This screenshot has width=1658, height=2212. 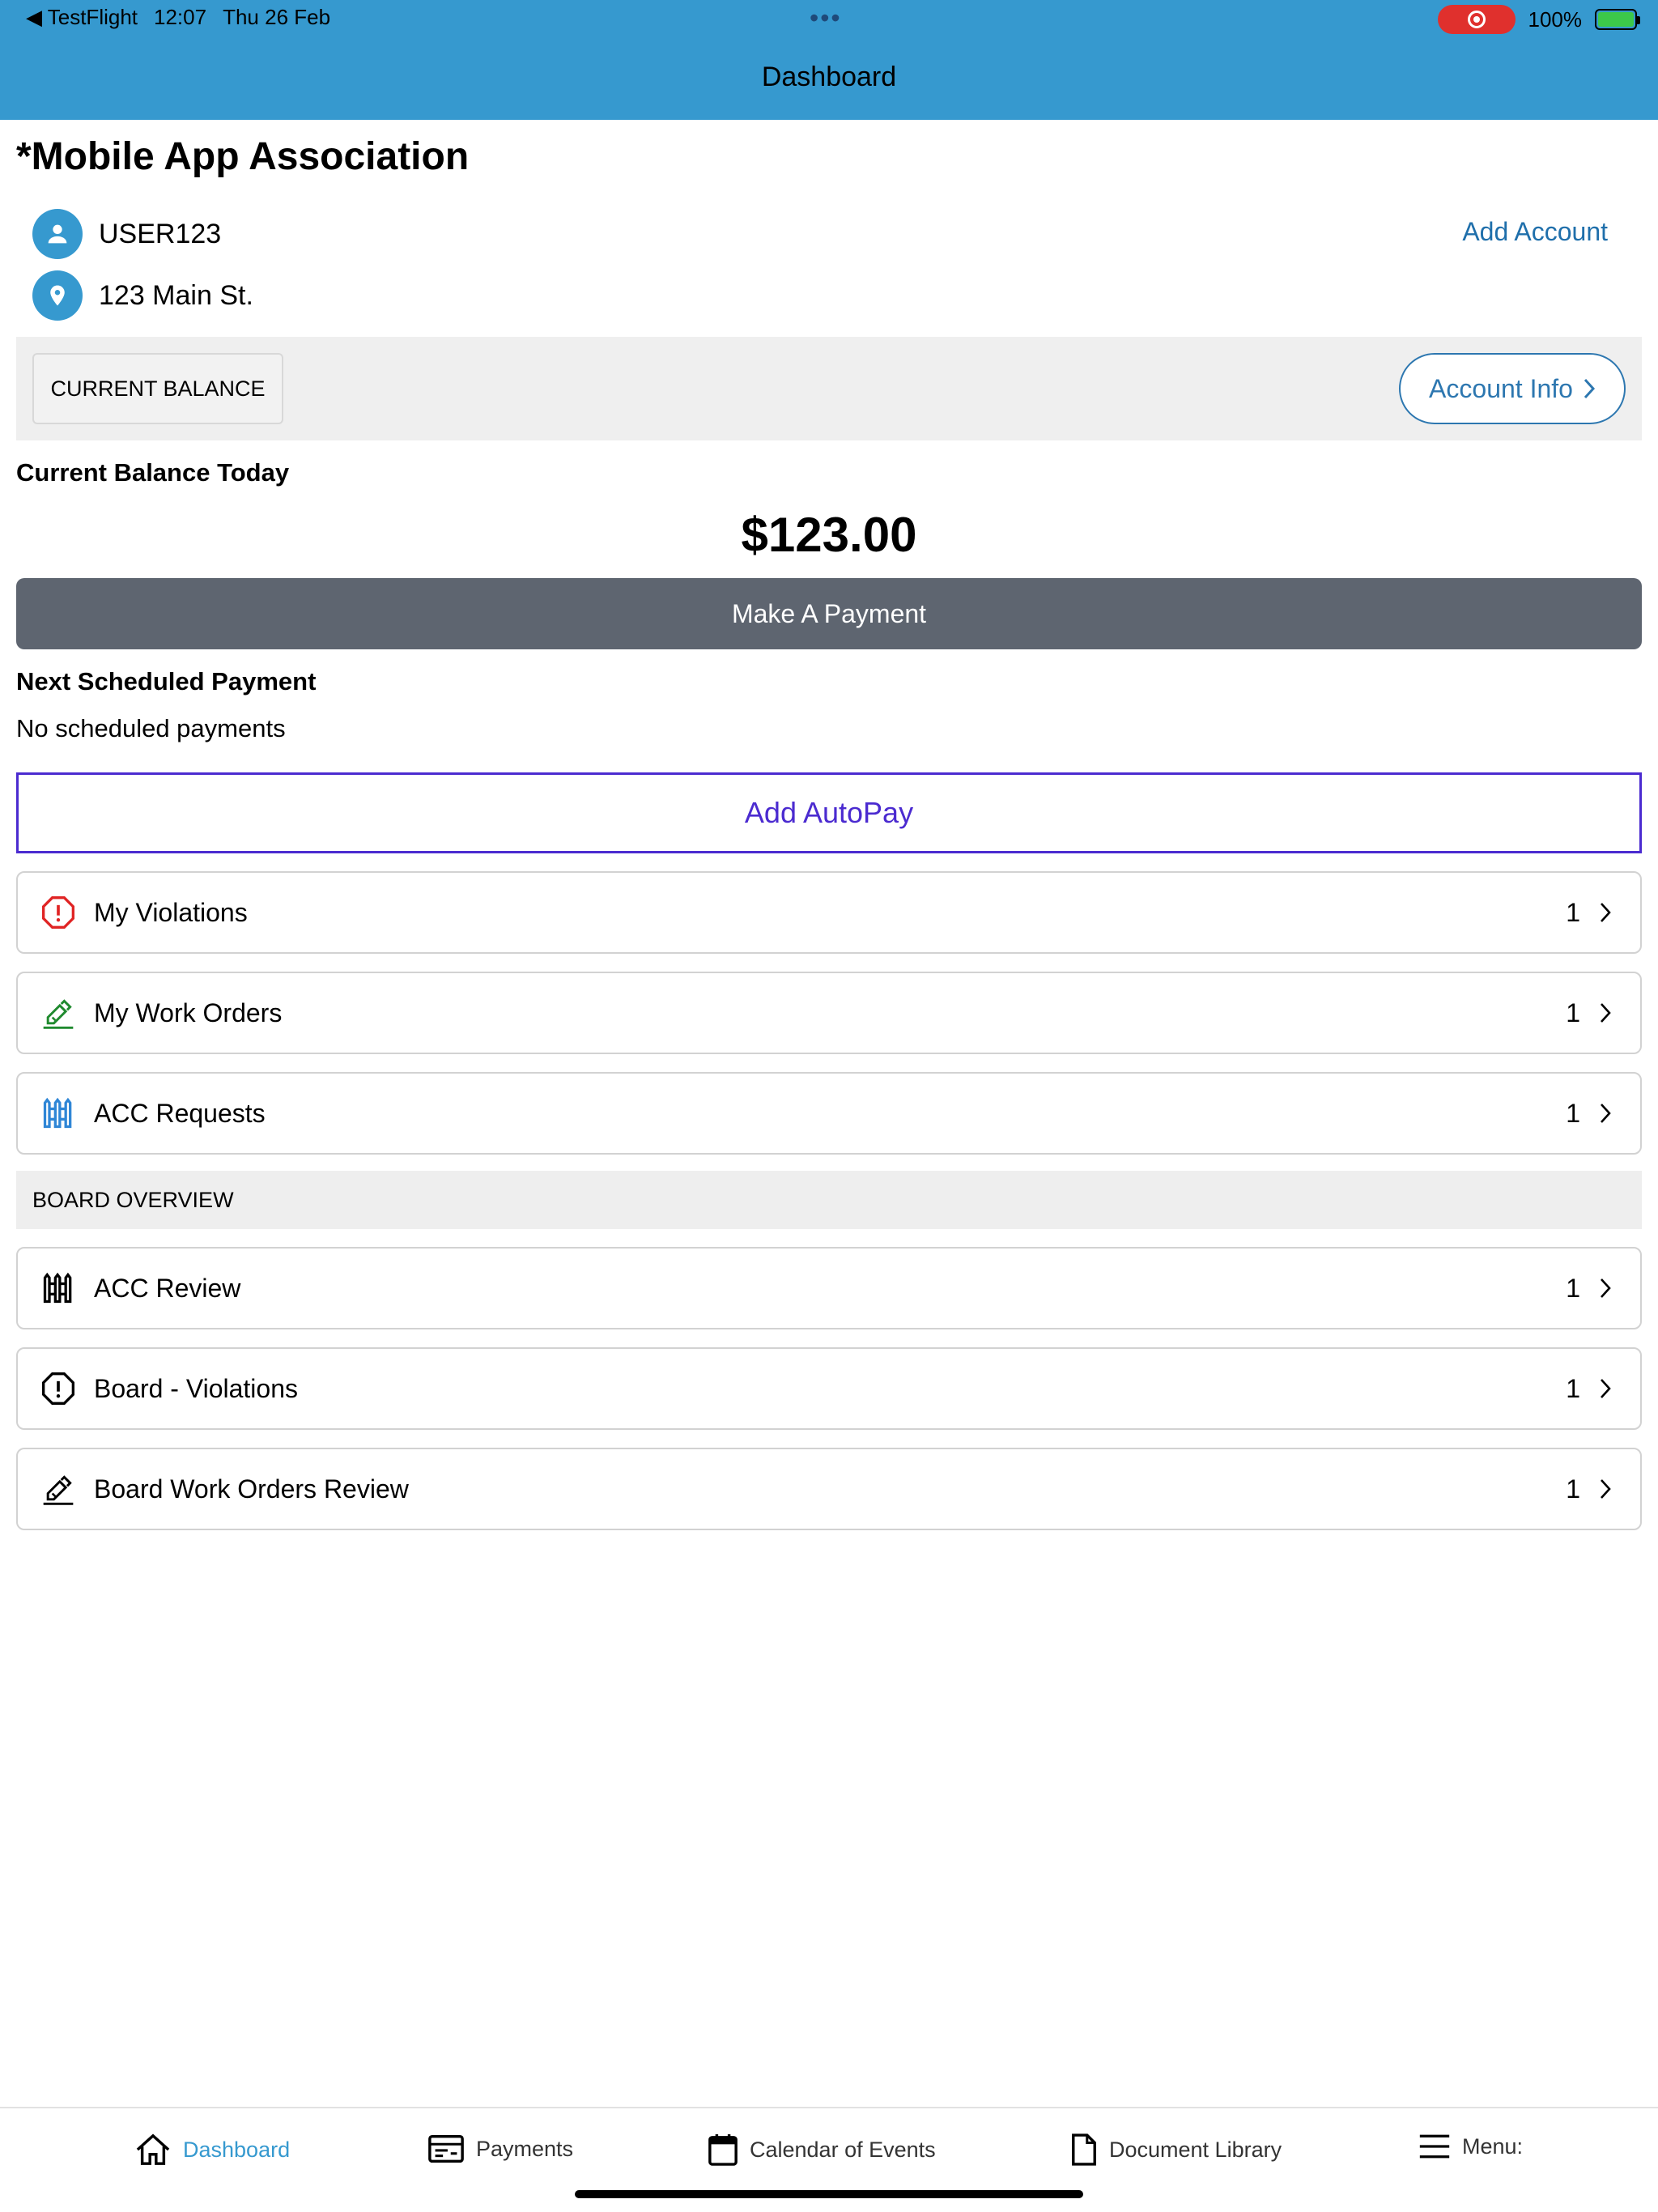 I want to click on next-payment-heading: Next Scheduled Payment, so click(x=166, y=682).